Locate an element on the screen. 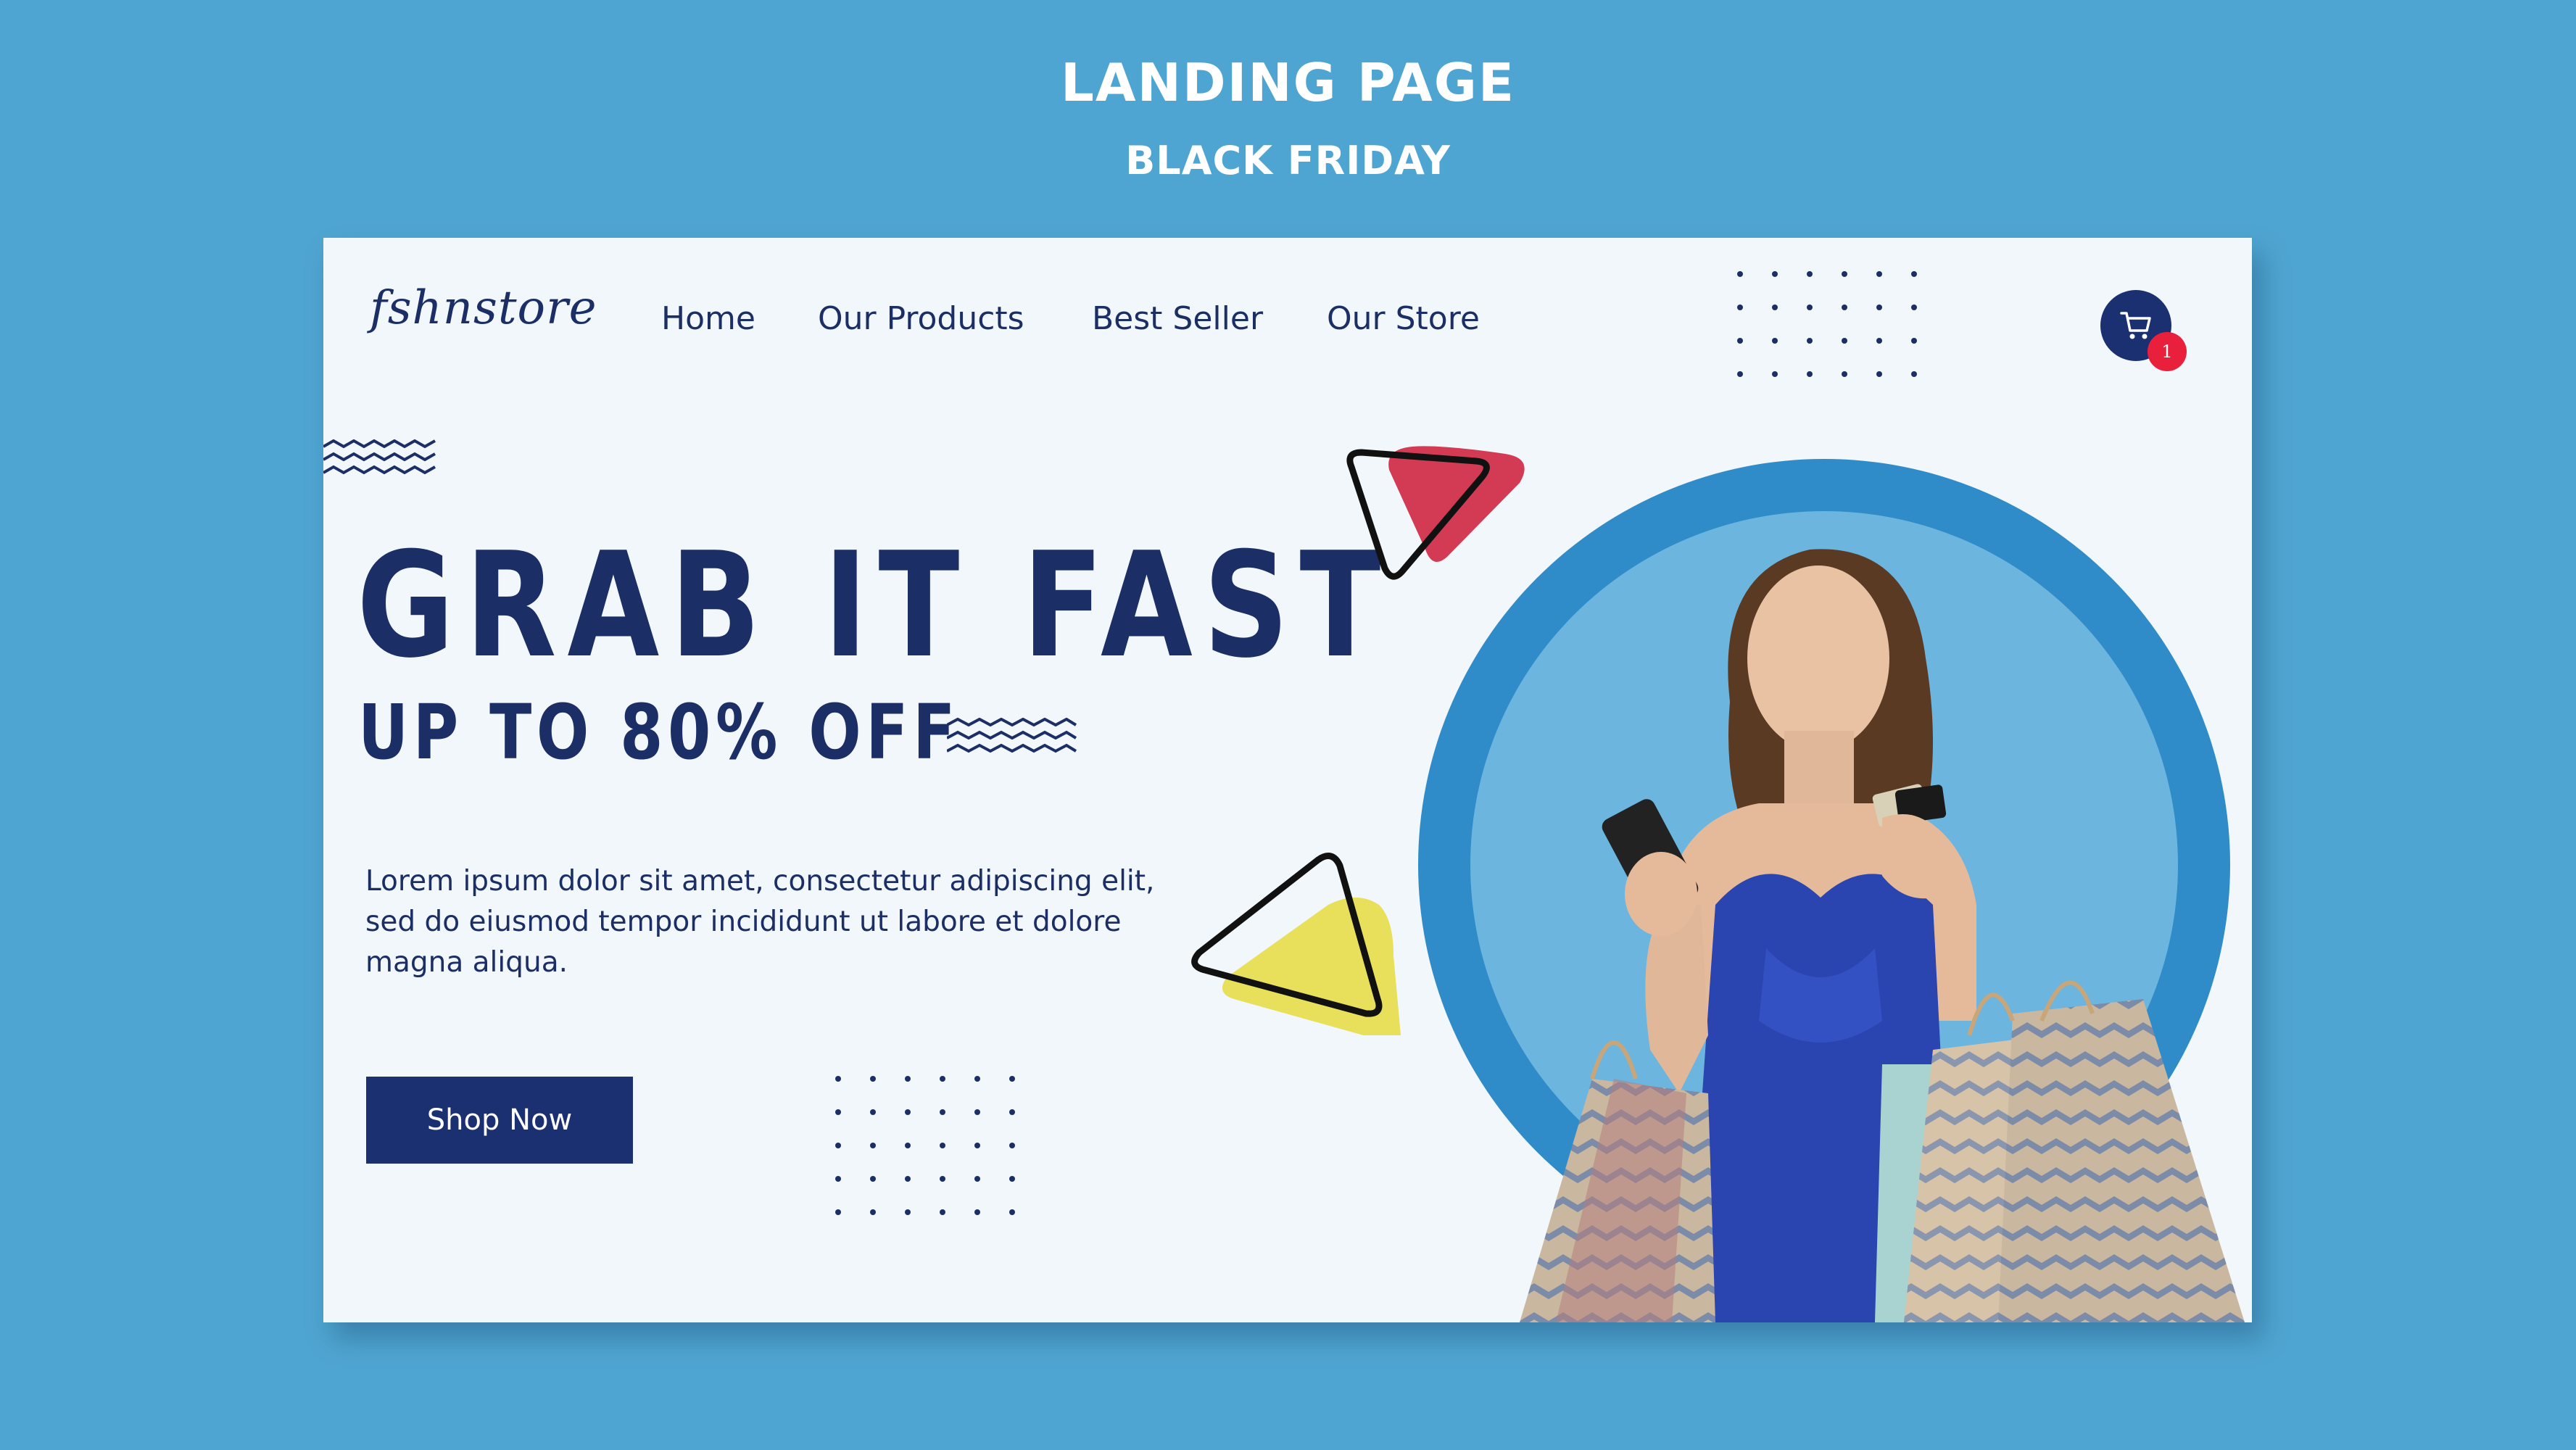 This screenshot has height=1450, width=2576. zigzag-decoration-mid is located at coordinates (1012, 736).